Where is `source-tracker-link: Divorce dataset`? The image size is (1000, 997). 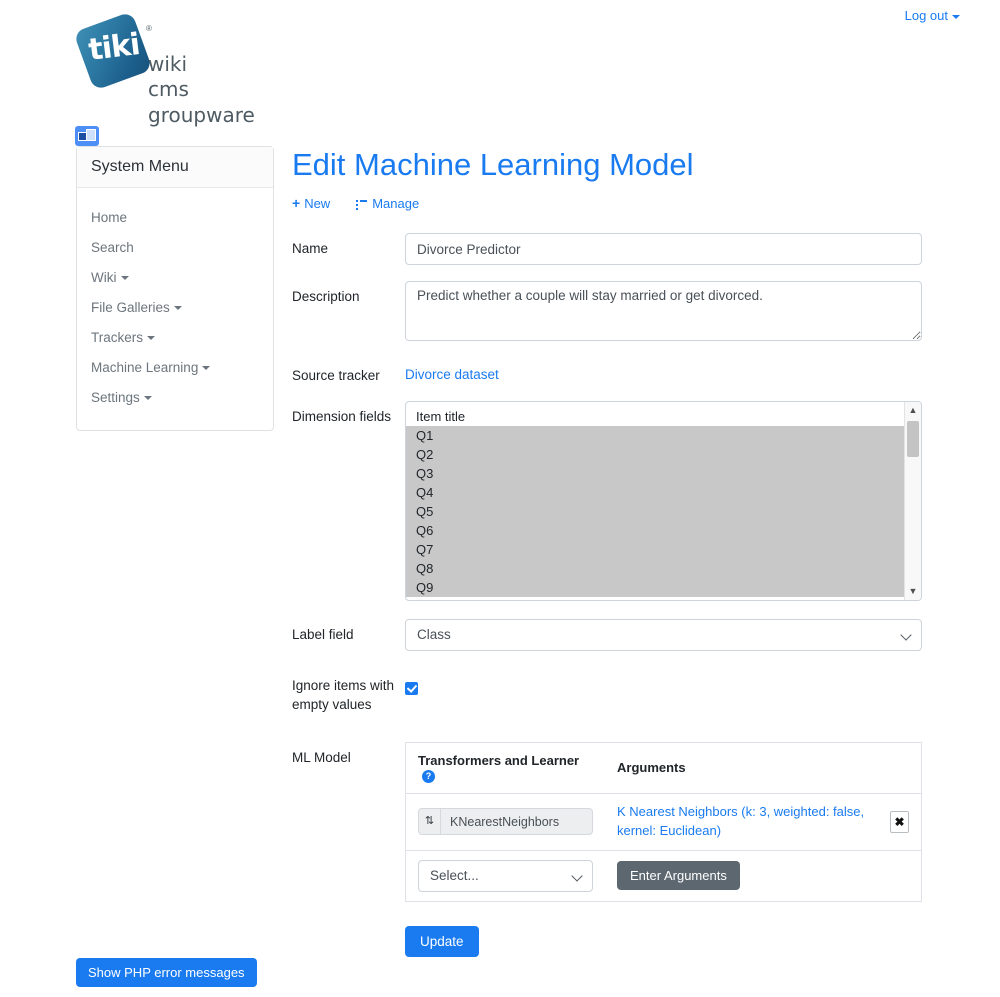 source-tracker-link: Divorce dataset is located at coordinates (452, 371).